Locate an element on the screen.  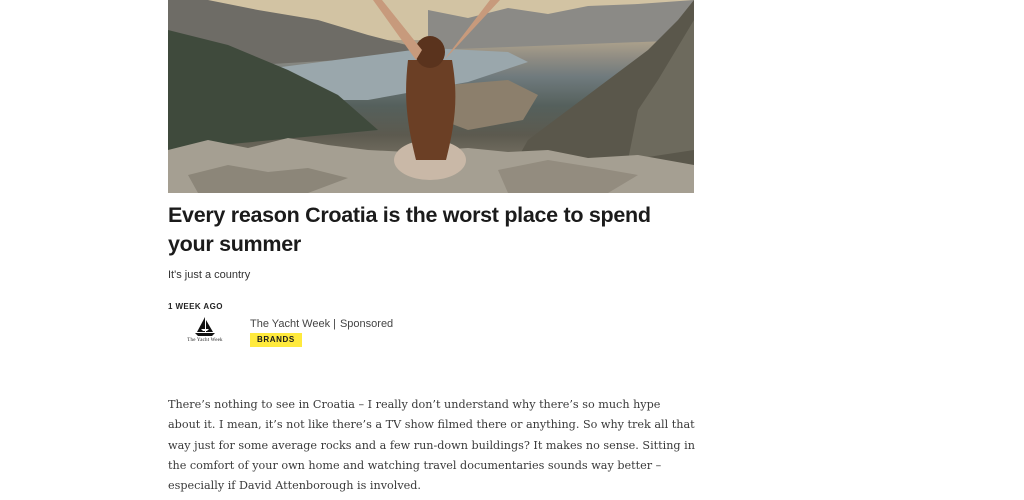
sponsor-line: The Yacht Week | Sponsored is located at coordinates (321, 324).